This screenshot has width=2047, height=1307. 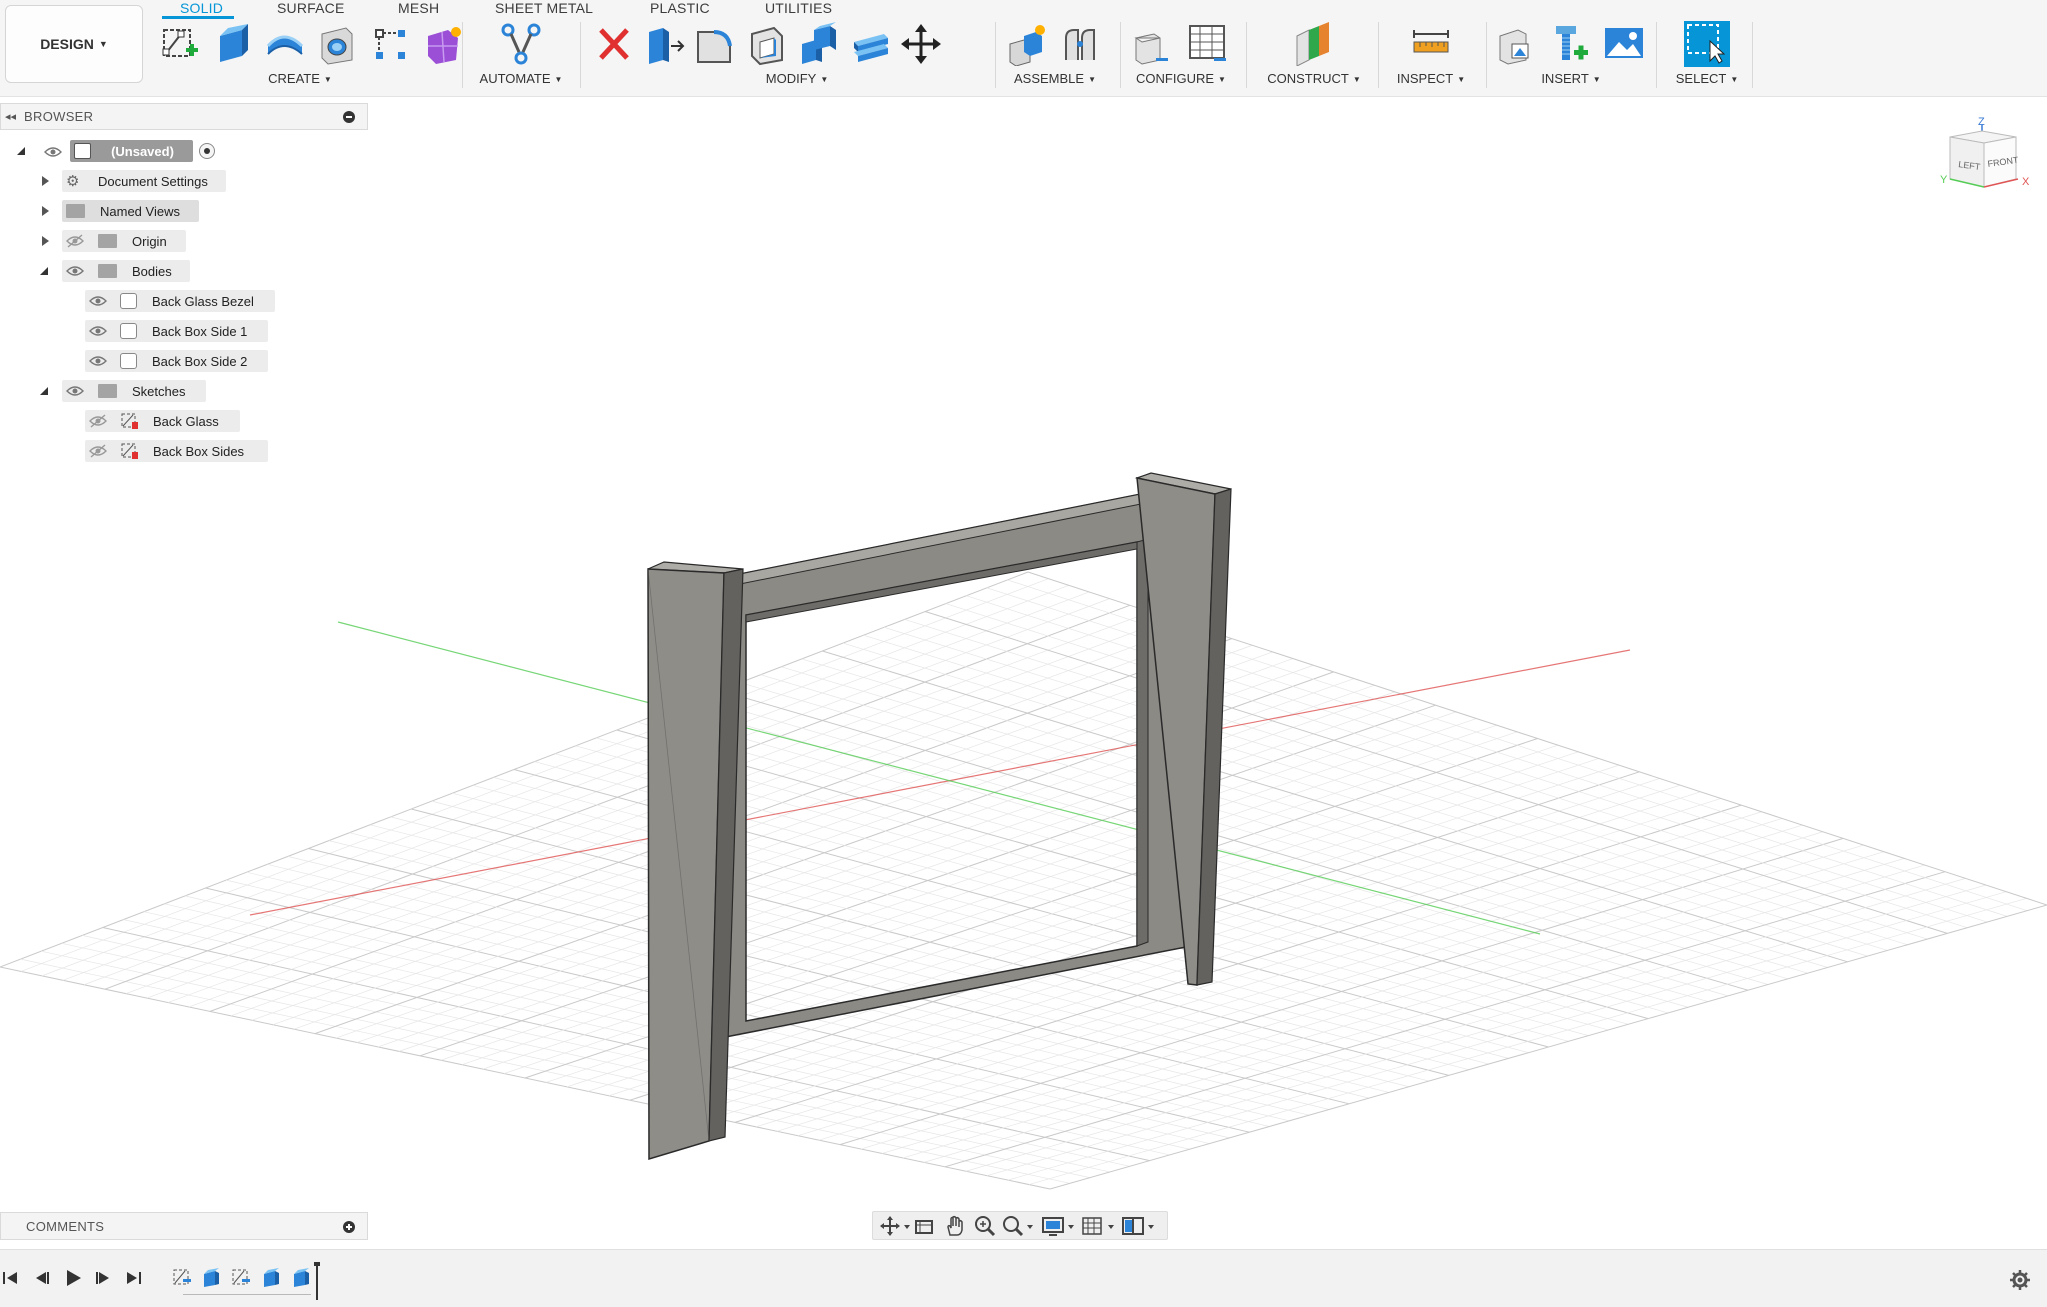 I want to click on step-forward-icon, so click(x=103, y=1278).